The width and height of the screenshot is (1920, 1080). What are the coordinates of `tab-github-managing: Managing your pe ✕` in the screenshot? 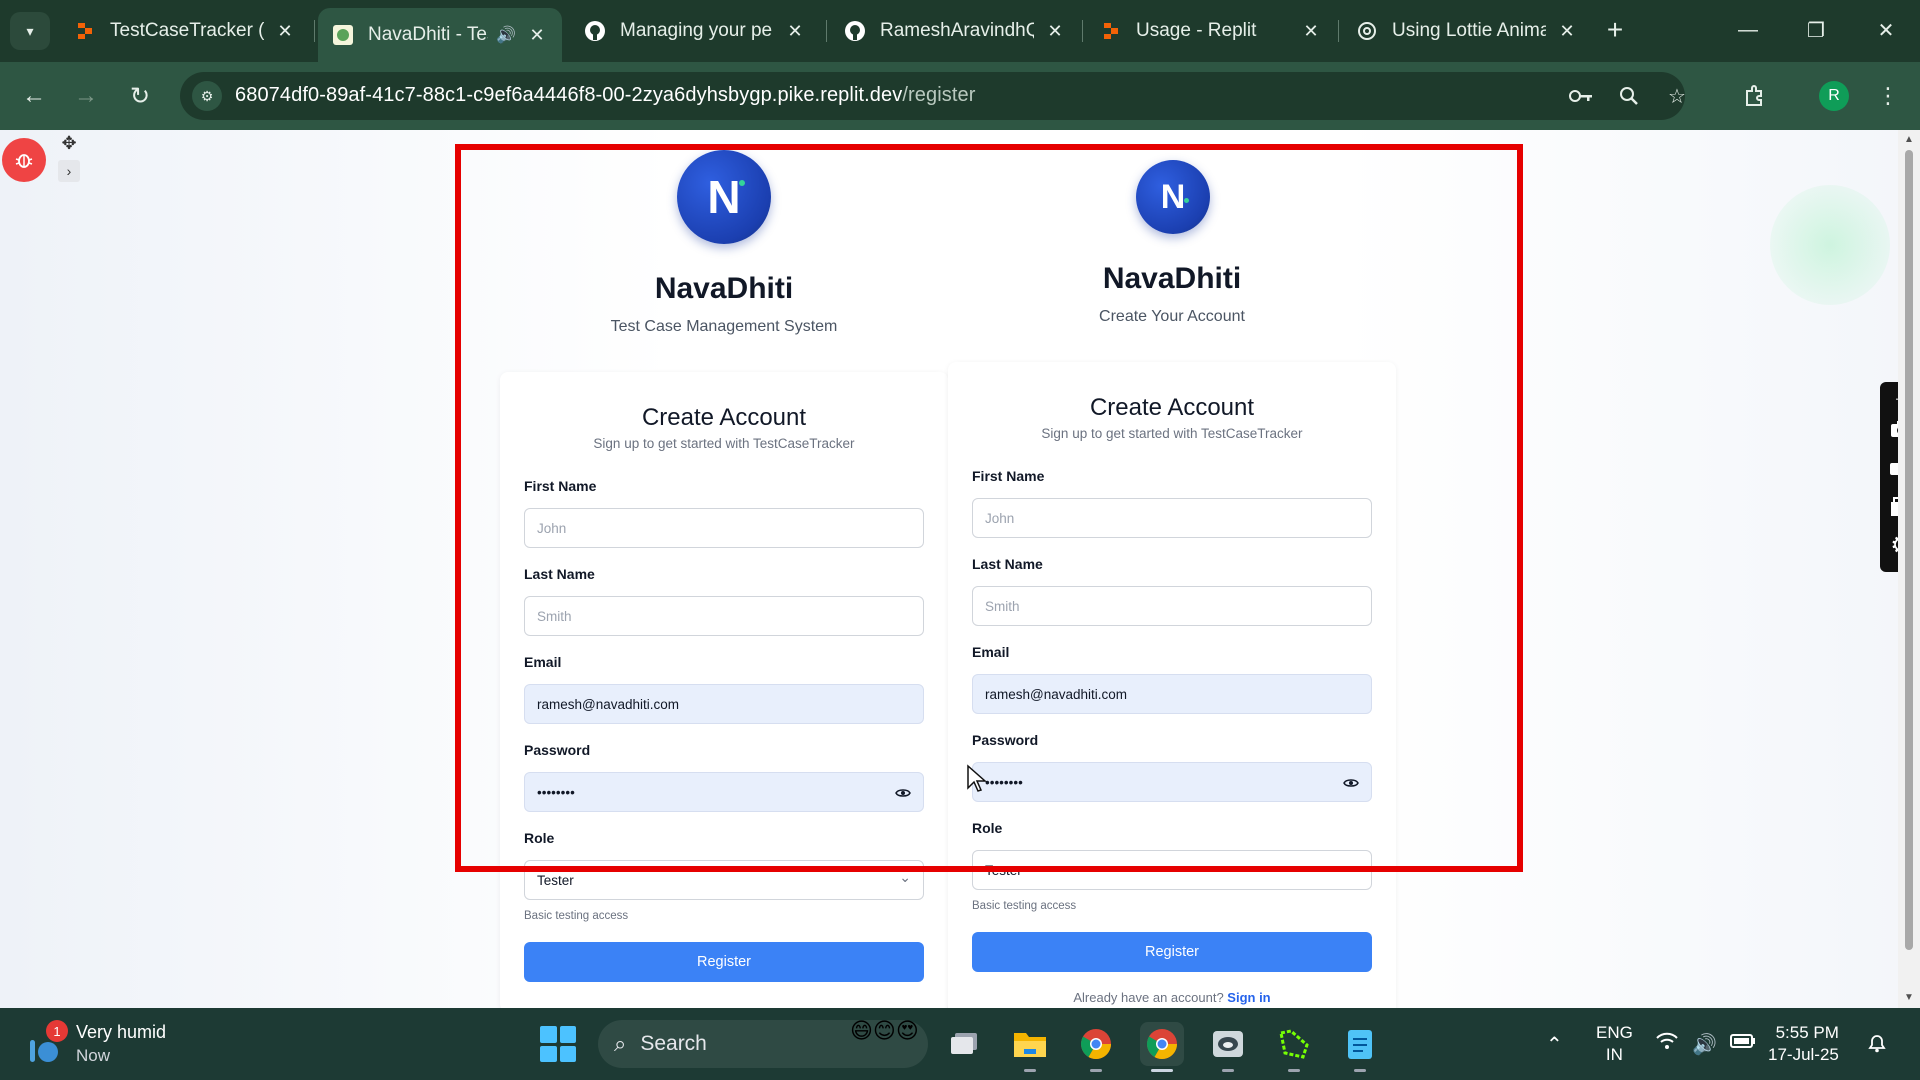 It's located at (695, 31).